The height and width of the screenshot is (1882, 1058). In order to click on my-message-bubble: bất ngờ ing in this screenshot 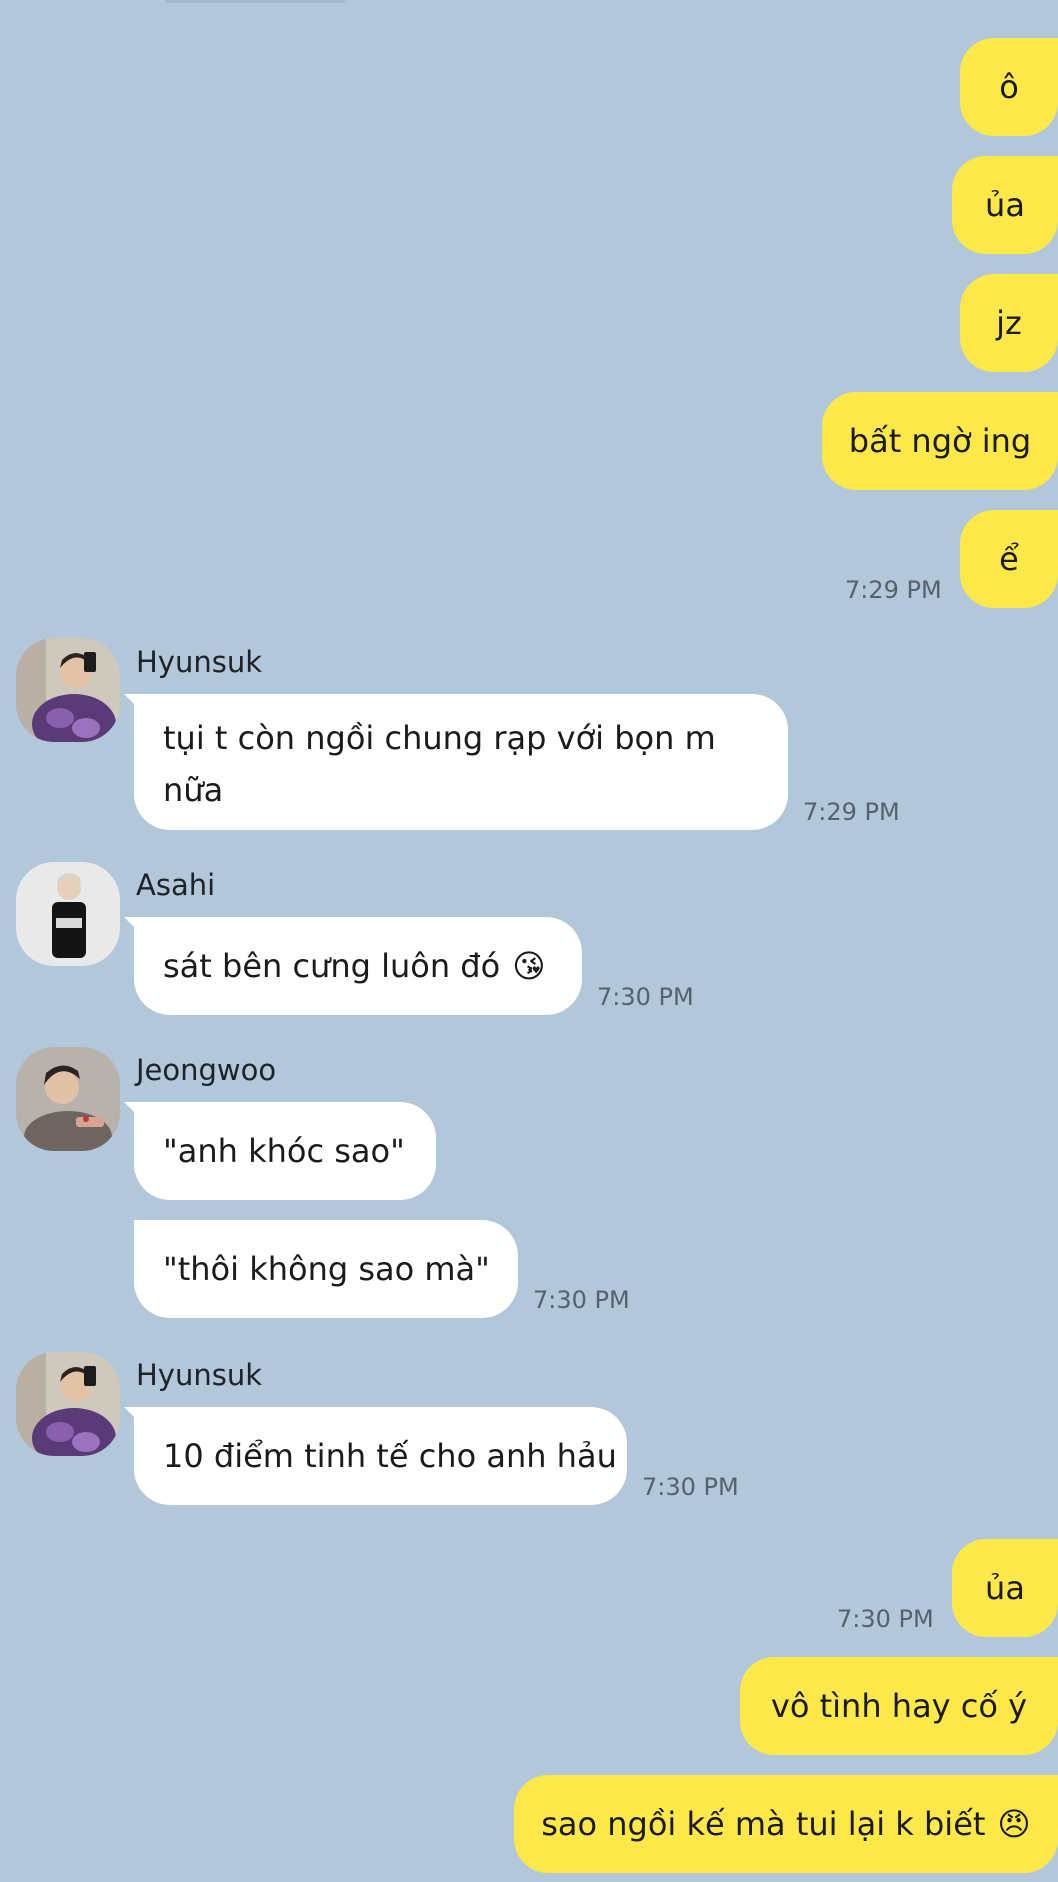, I will do `click(940, 441)`.